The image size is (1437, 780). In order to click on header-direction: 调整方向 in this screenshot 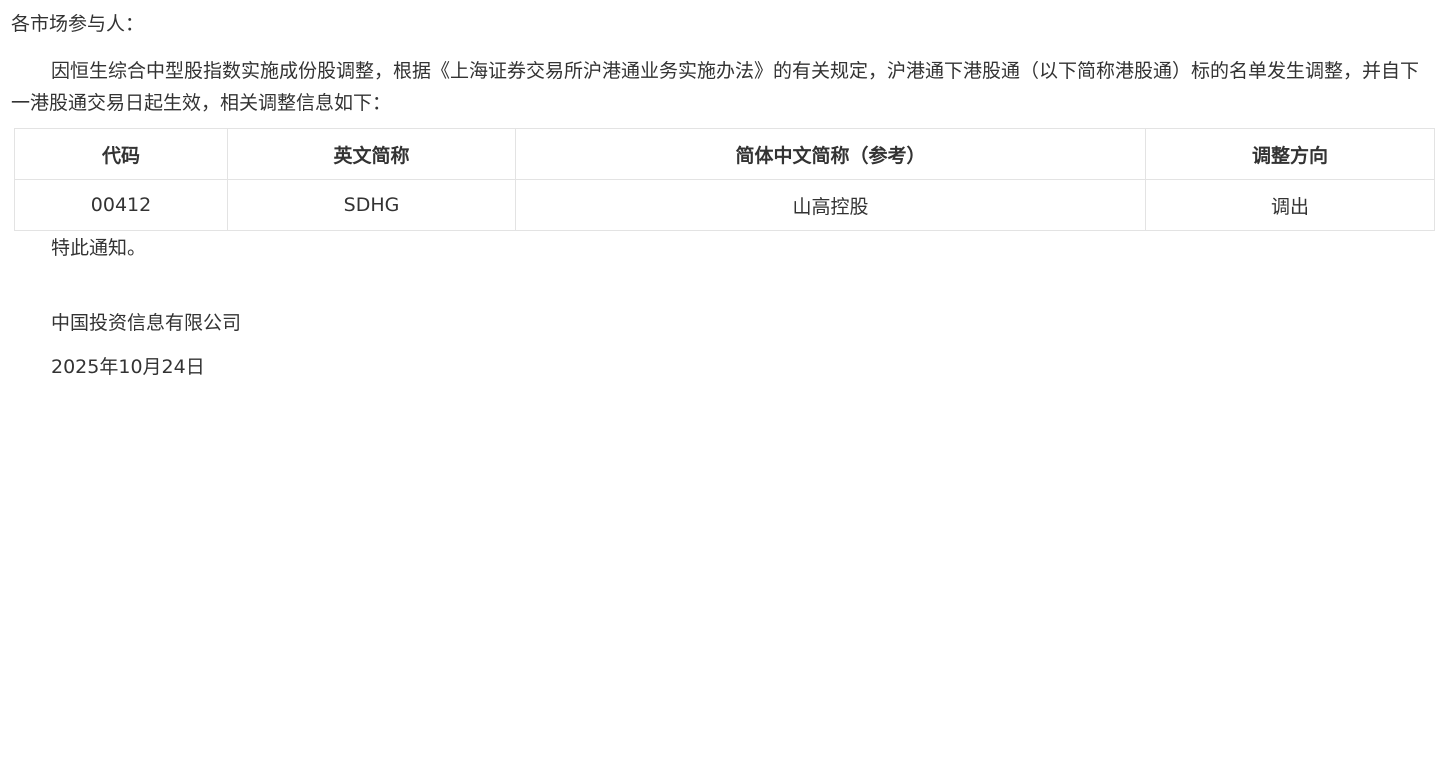, I will do `click(1290, 154)`.